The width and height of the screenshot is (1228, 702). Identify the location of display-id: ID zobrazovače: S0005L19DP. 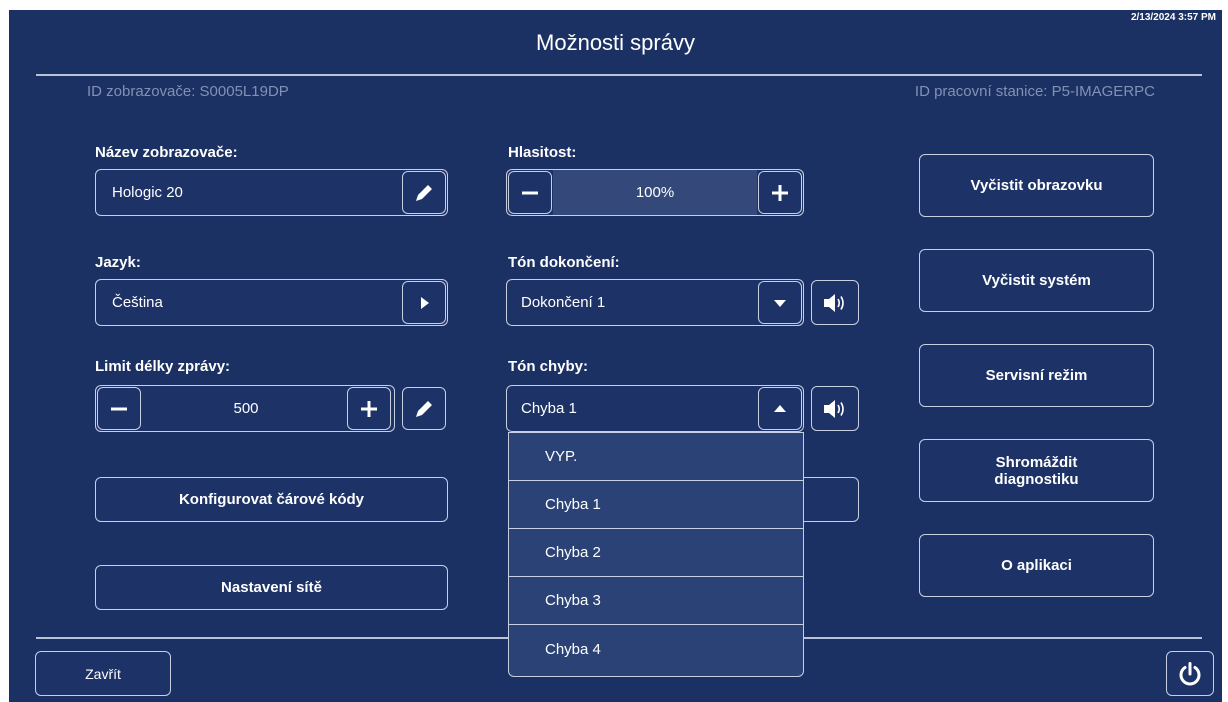
(188, 91).